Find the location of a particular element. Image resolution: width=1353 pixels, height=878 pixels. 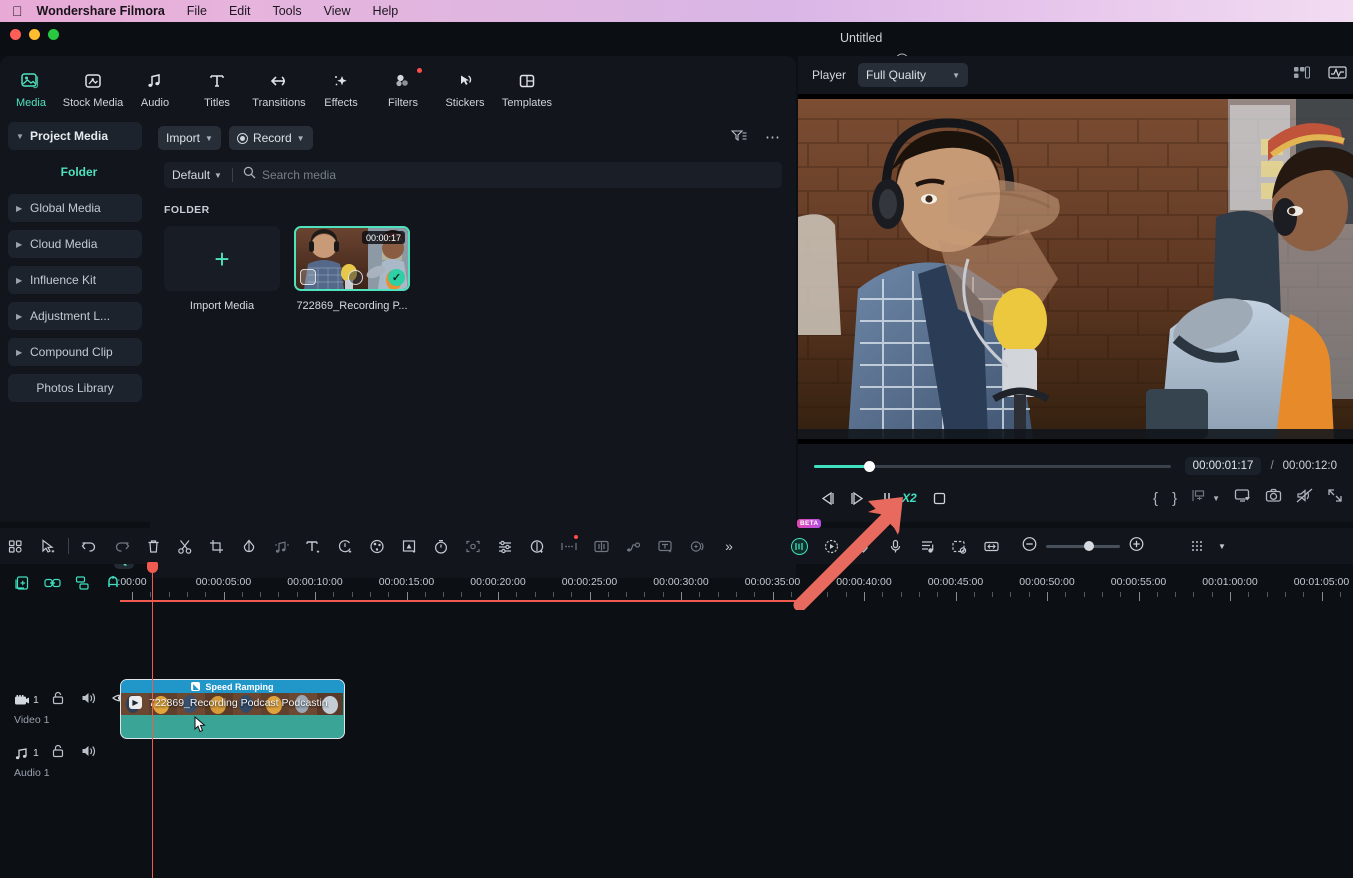

sort-dropdown: Default ▼ is located at coordinates (197, 175).